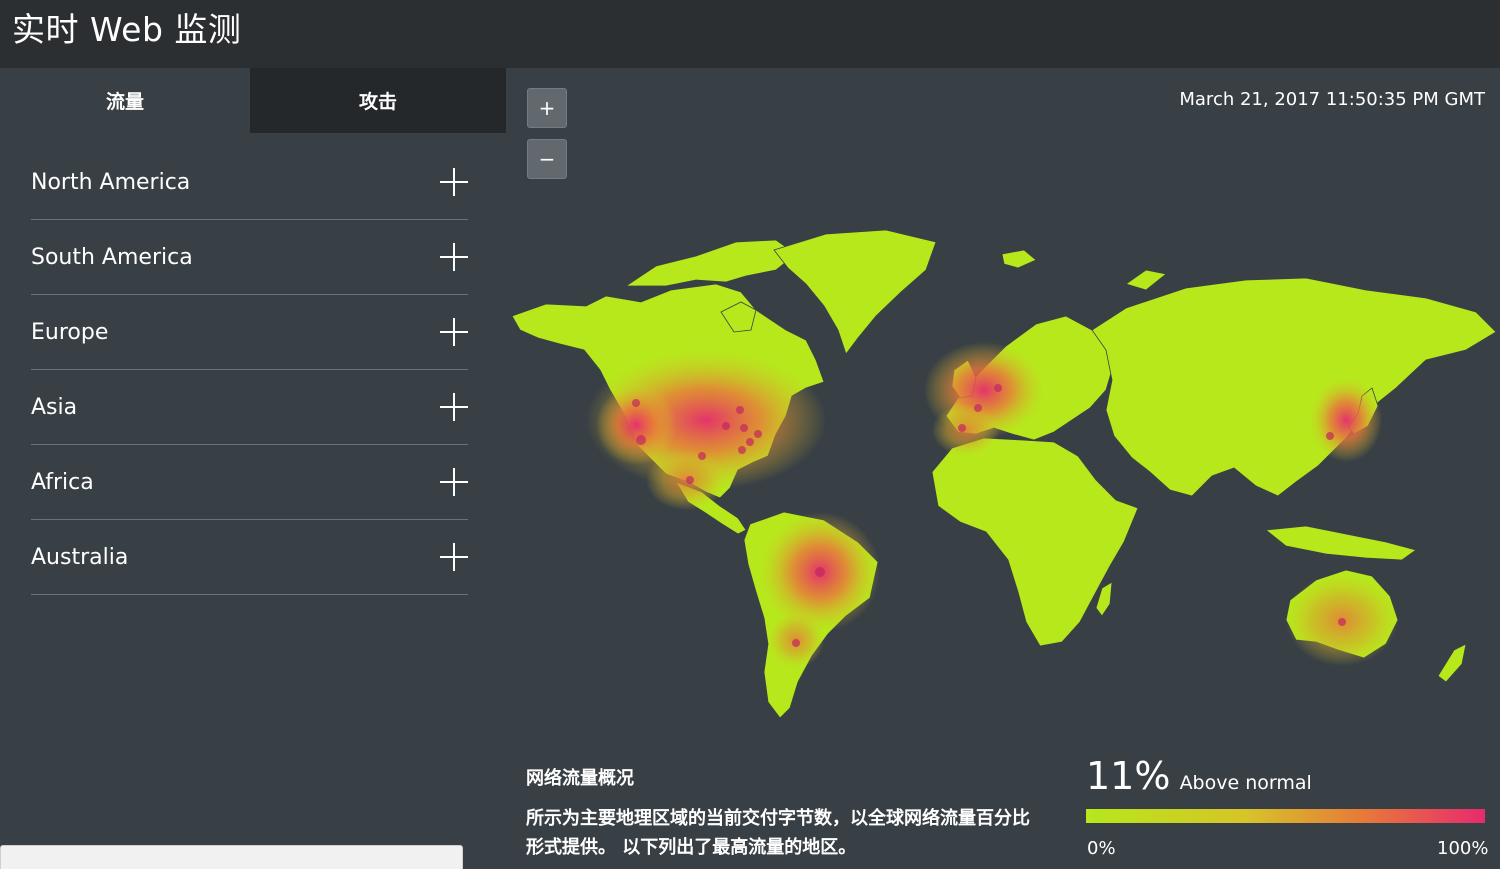  What do you see at coordinates (1294, 387) in the screenshot?
I see `continent-asia` at bounding box center [1294, 387].